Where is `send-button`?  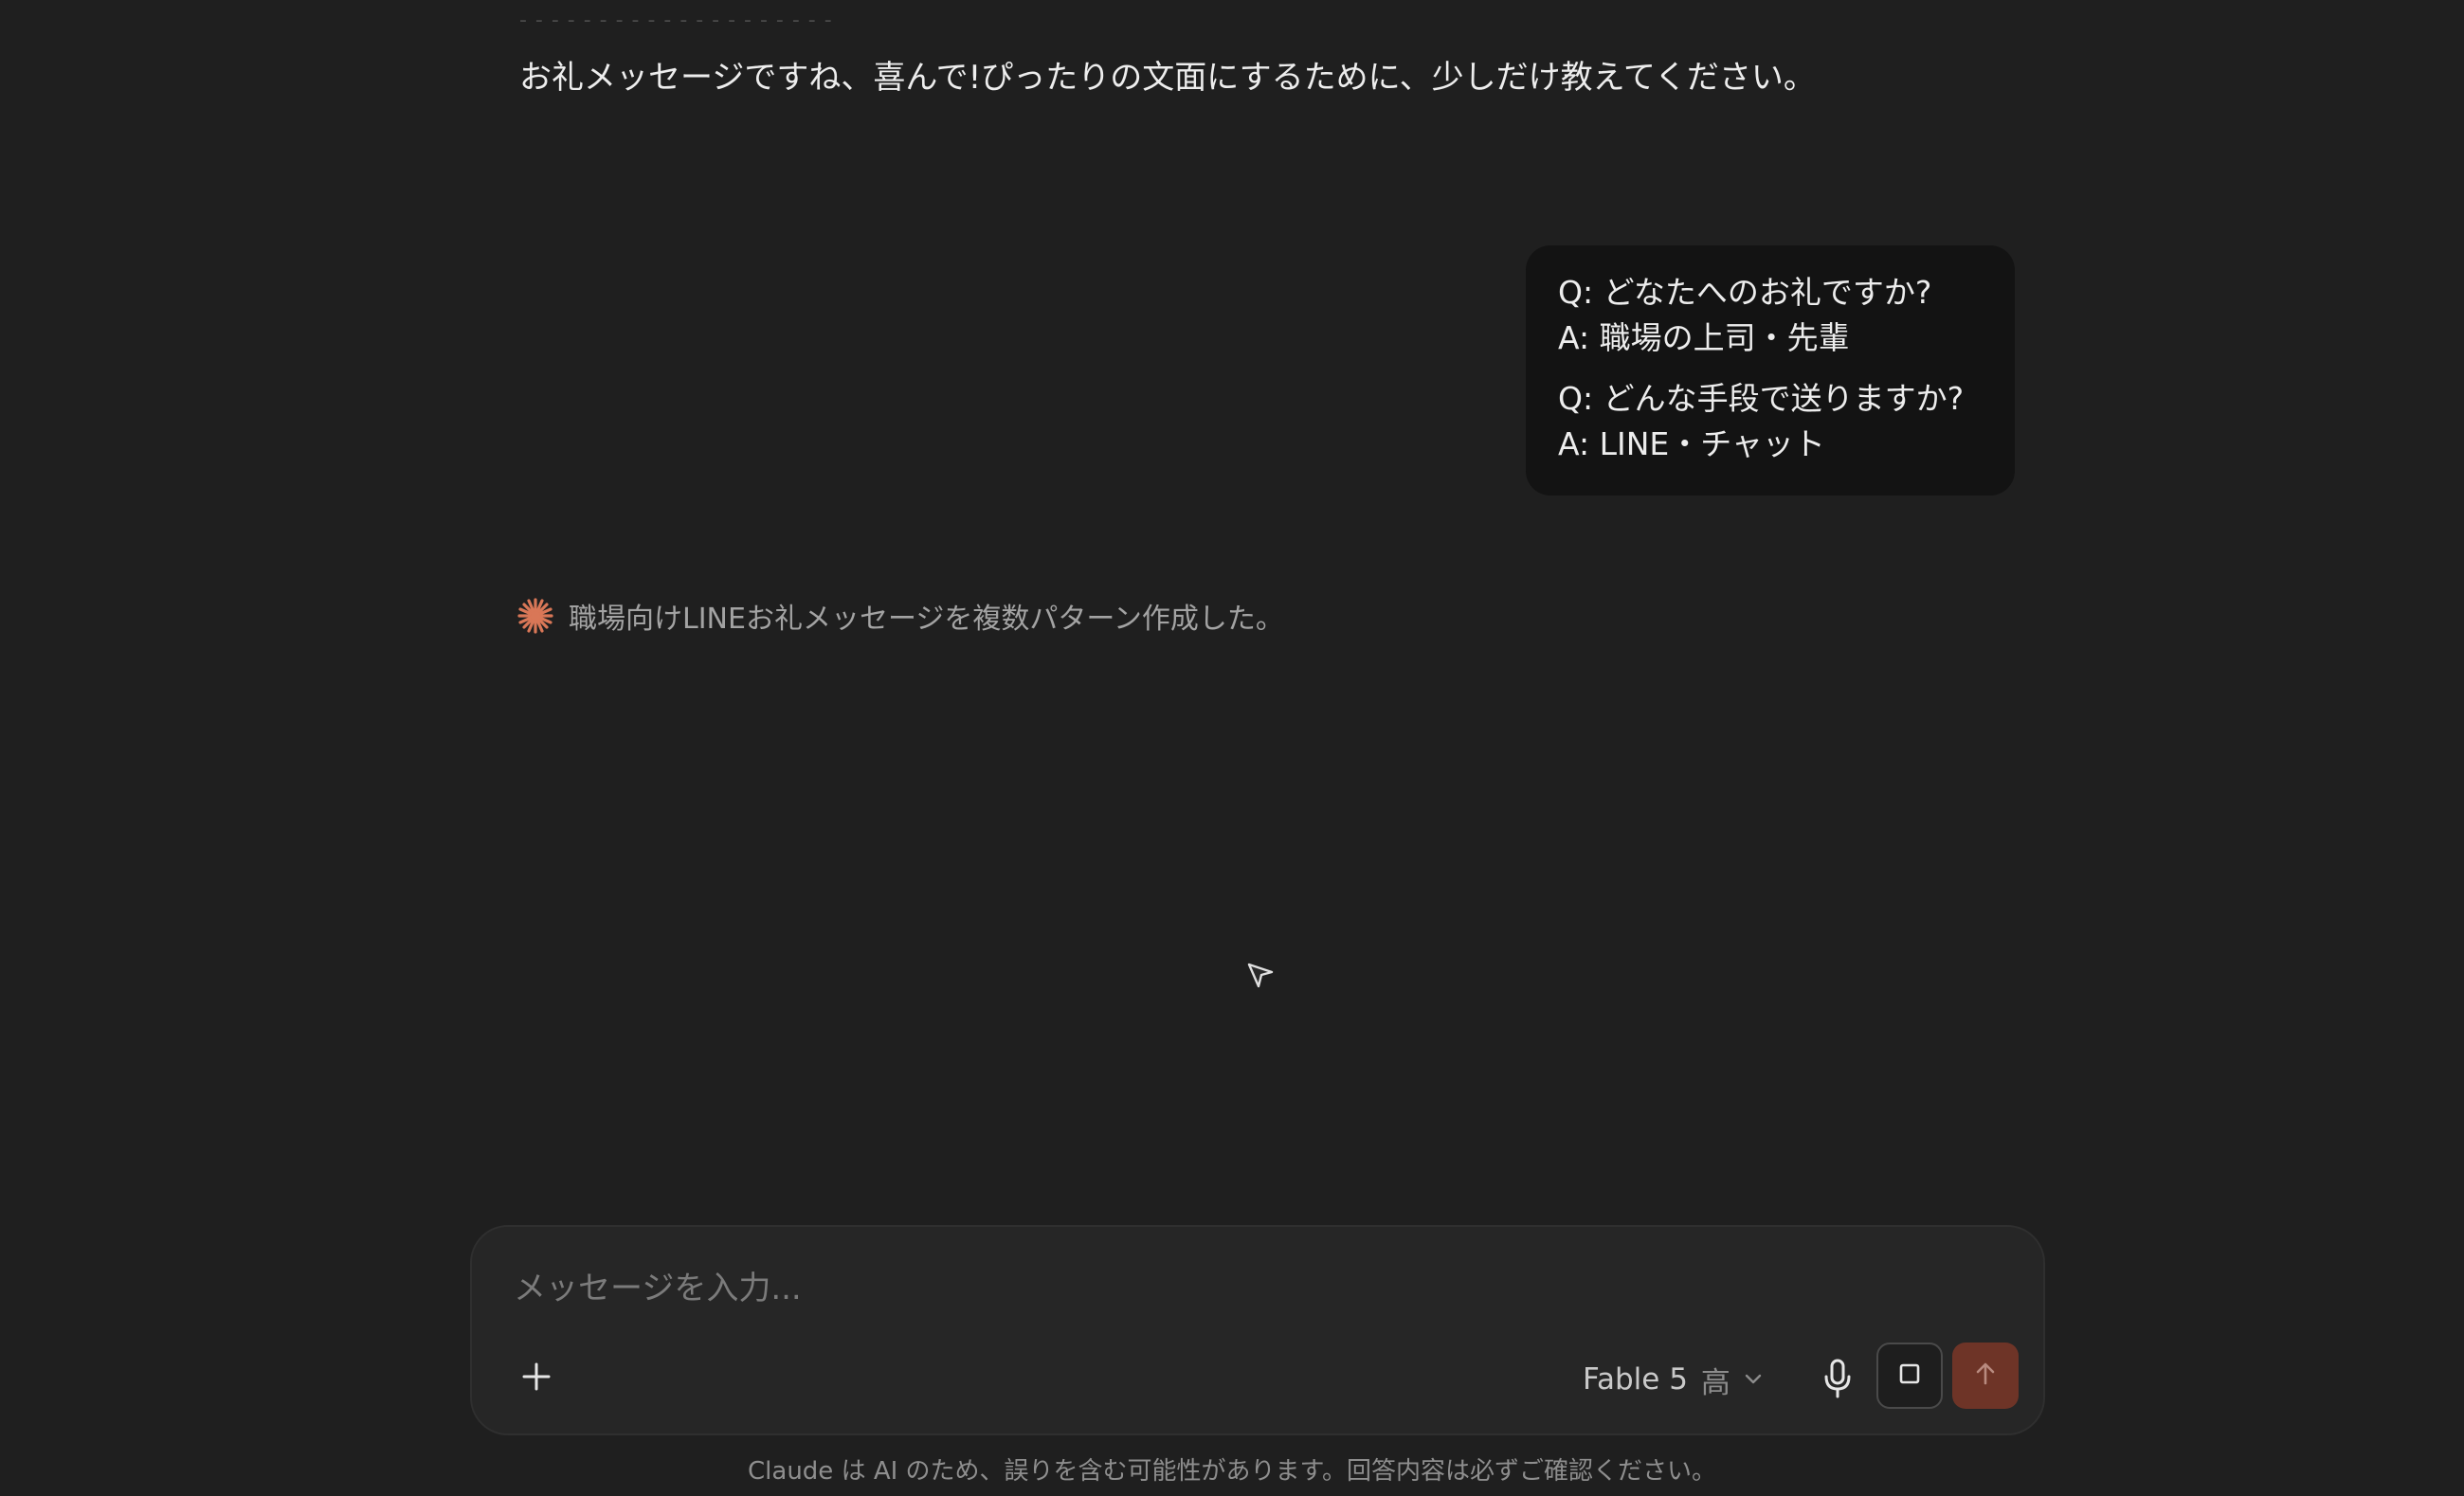 send-button is located at coordinates (1986, 1376).